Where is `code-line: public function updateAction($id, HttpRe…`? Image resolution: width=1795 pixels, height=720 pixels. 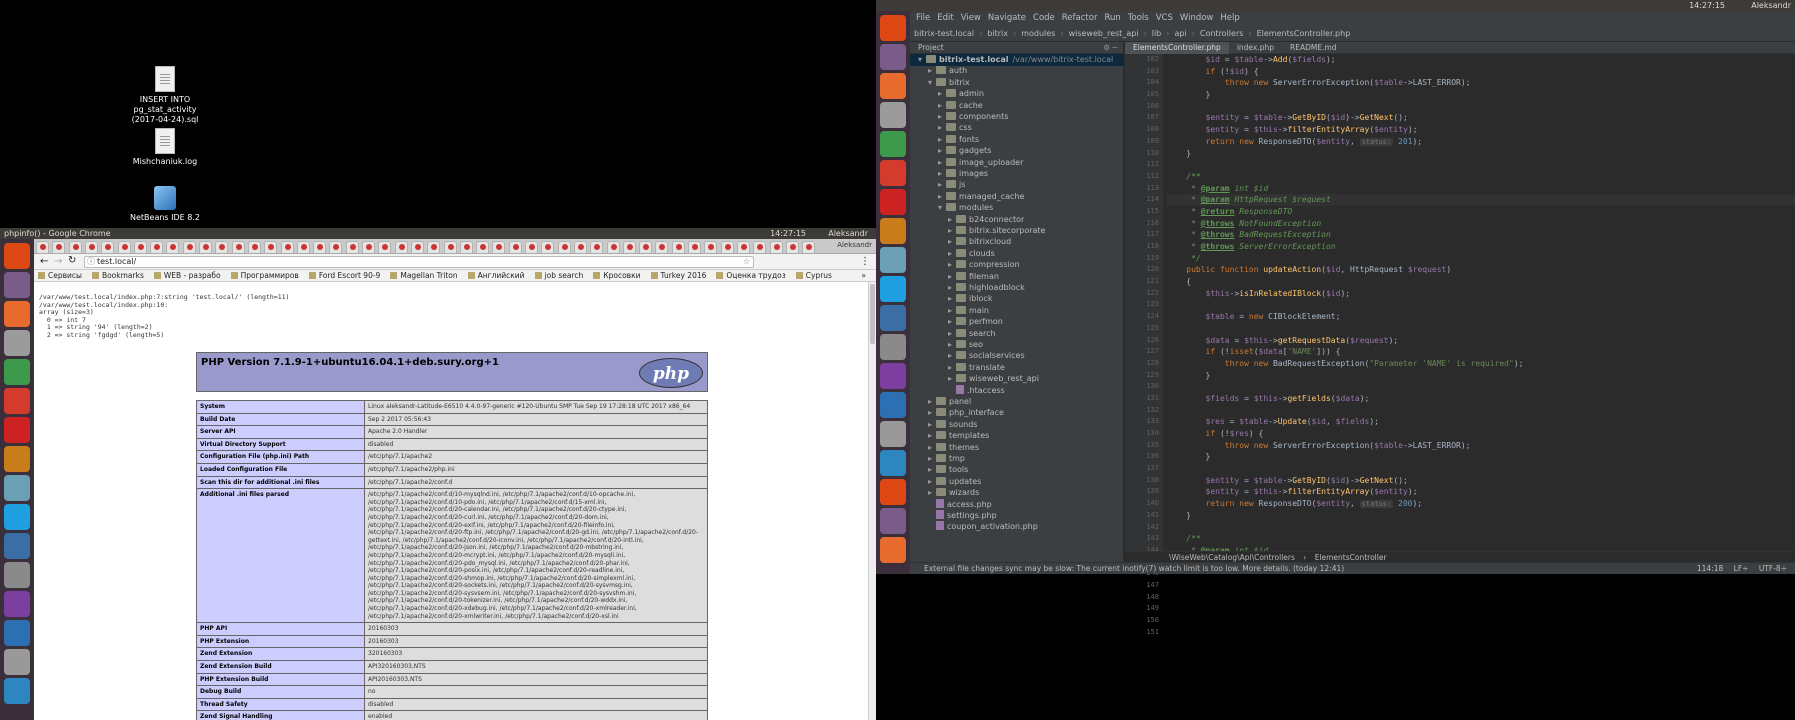
code-line: public function updateAction($id, HttpRe… is located at coordinates (1481, 270).